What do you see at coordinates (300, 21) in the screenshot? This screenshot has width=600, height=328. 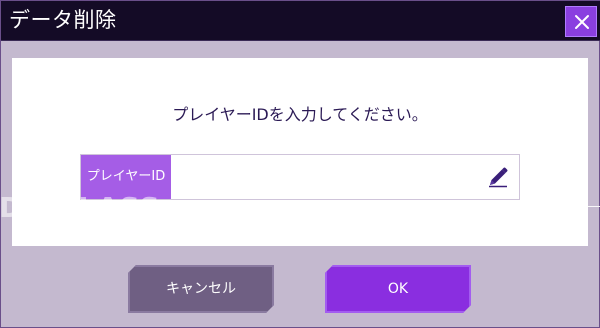 I see `dialog-titlebar: データ削除` at bounding box center [300, 21].